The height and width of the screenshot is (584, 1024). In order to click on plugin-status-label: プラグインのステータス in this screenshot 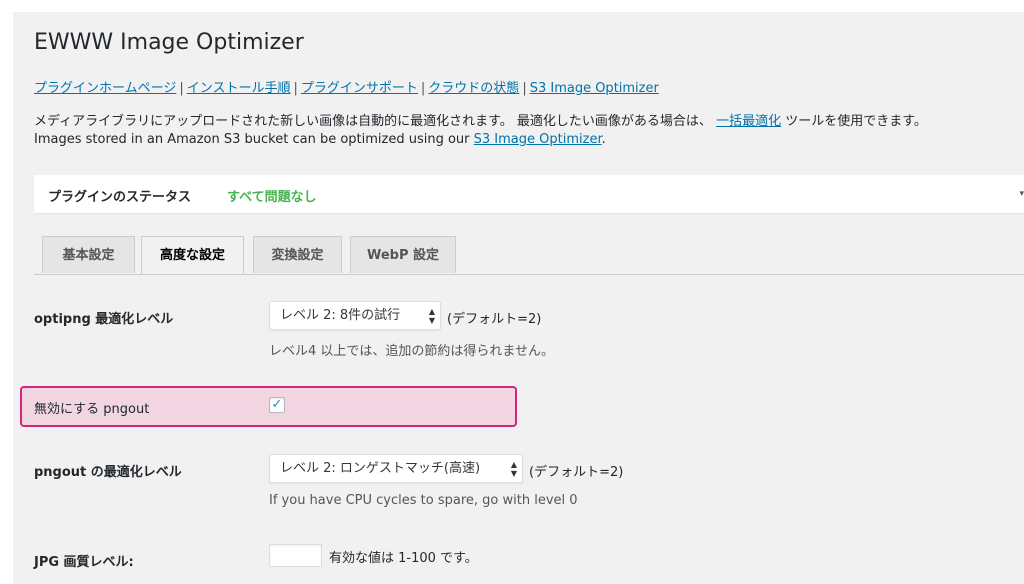, I will do `click(120, 197)`.